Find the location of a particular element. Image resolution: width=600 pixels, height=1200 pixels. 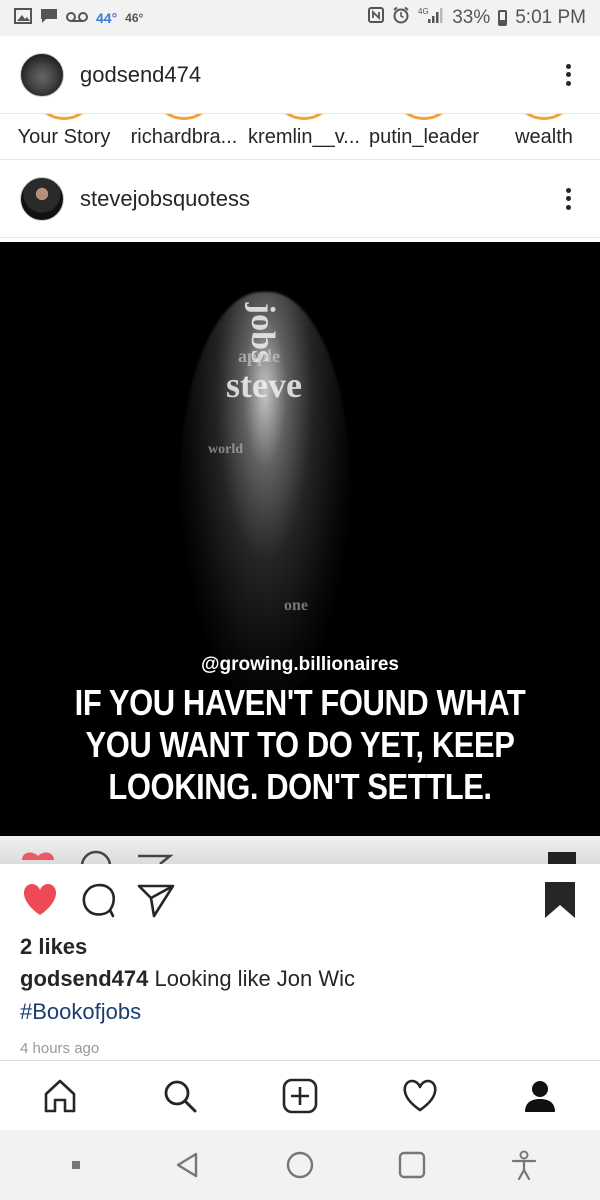

story-label: Your Story is located at coordinates (64, 137).